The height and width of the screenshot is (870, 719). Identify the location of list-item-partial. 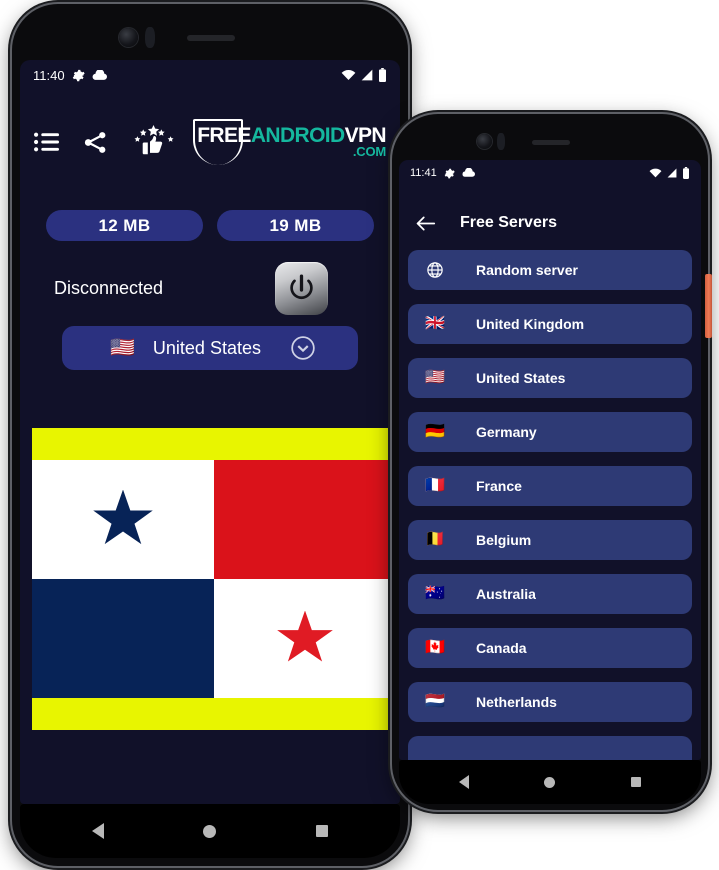
(550, 748).